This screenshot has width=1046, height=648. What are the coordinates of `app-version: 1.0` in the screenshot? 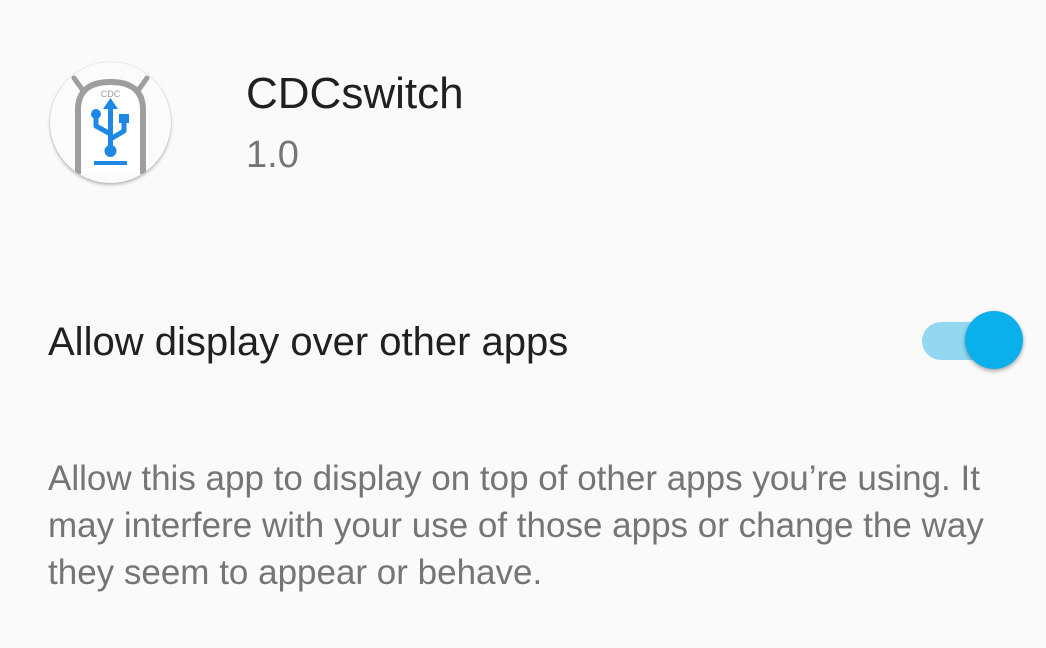 It's located at (272, 155).